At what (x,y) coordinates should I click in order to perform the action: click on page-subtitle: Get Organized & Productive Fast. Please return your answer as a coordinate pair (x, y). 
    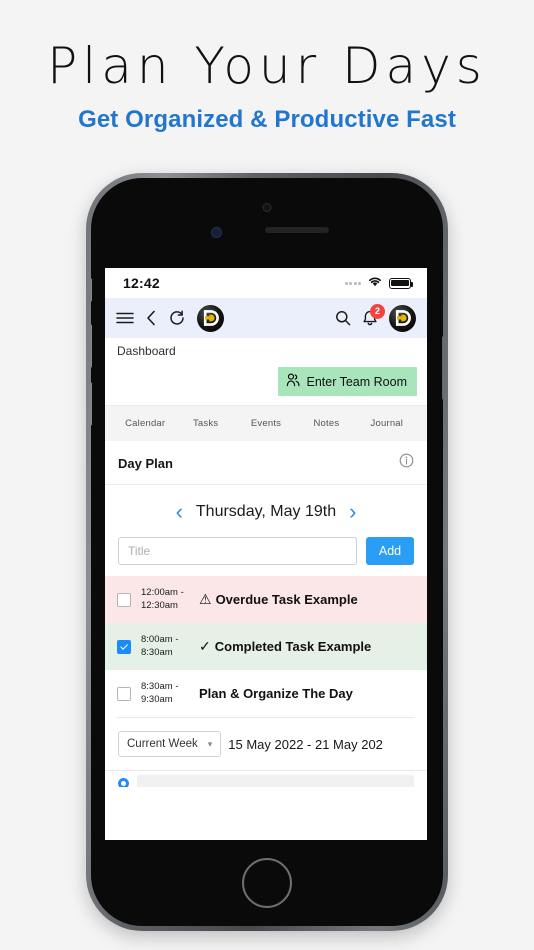
    Looking at the image, I should click on (267, 119).